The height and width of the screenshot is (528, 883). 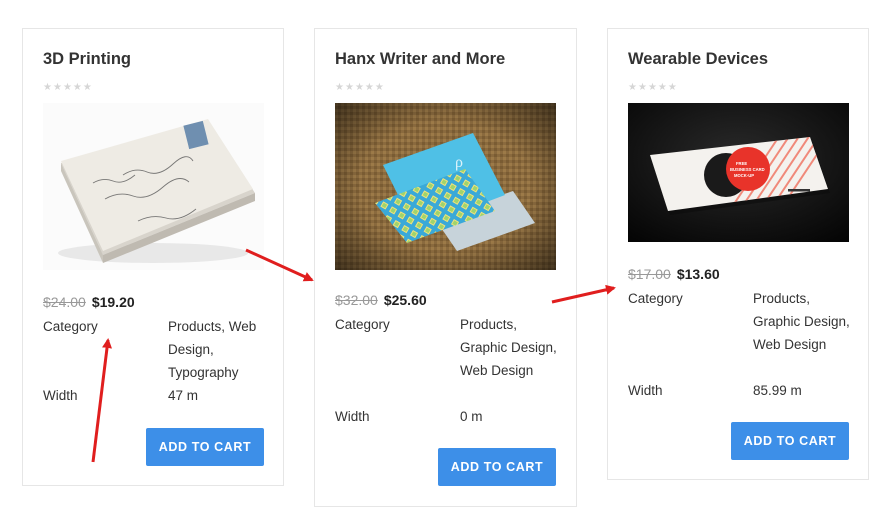 What do you see at coordinates (212, 349) in the screenshot?
I see `category-value: Products, Web Design, Typography` at bounding box center [212, 349].